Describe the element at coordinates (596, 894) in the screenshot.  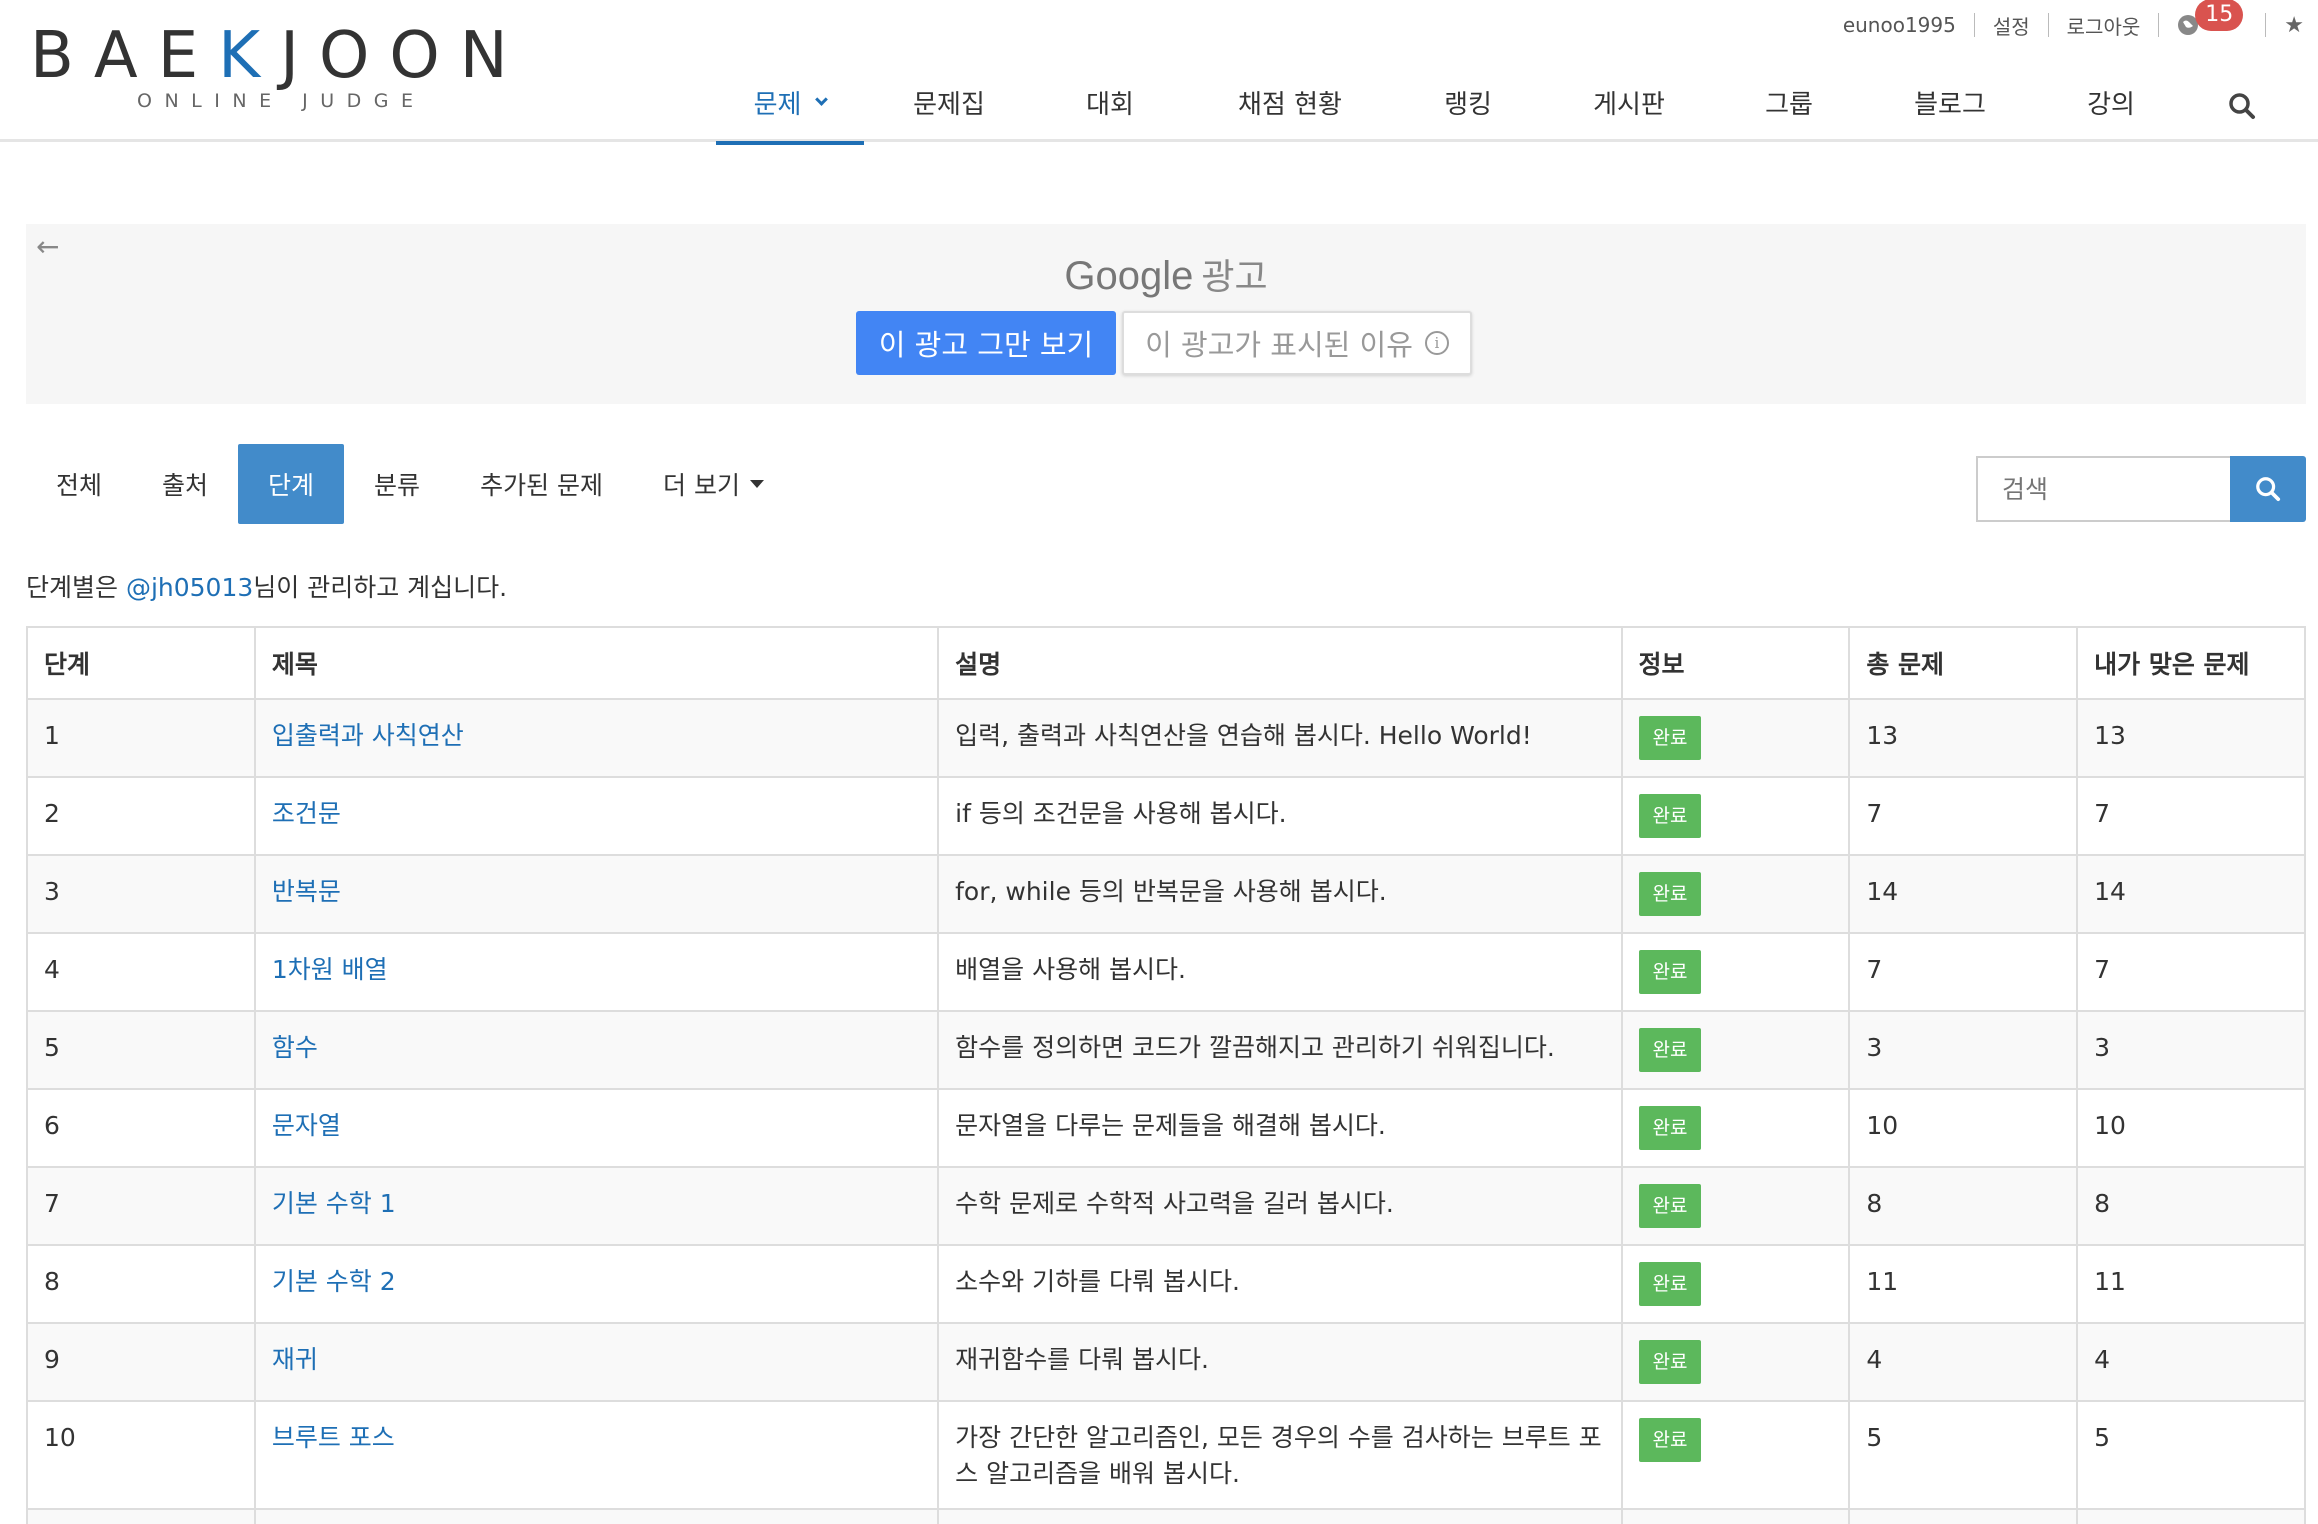
I see `cell-title: 반복문` at that location.